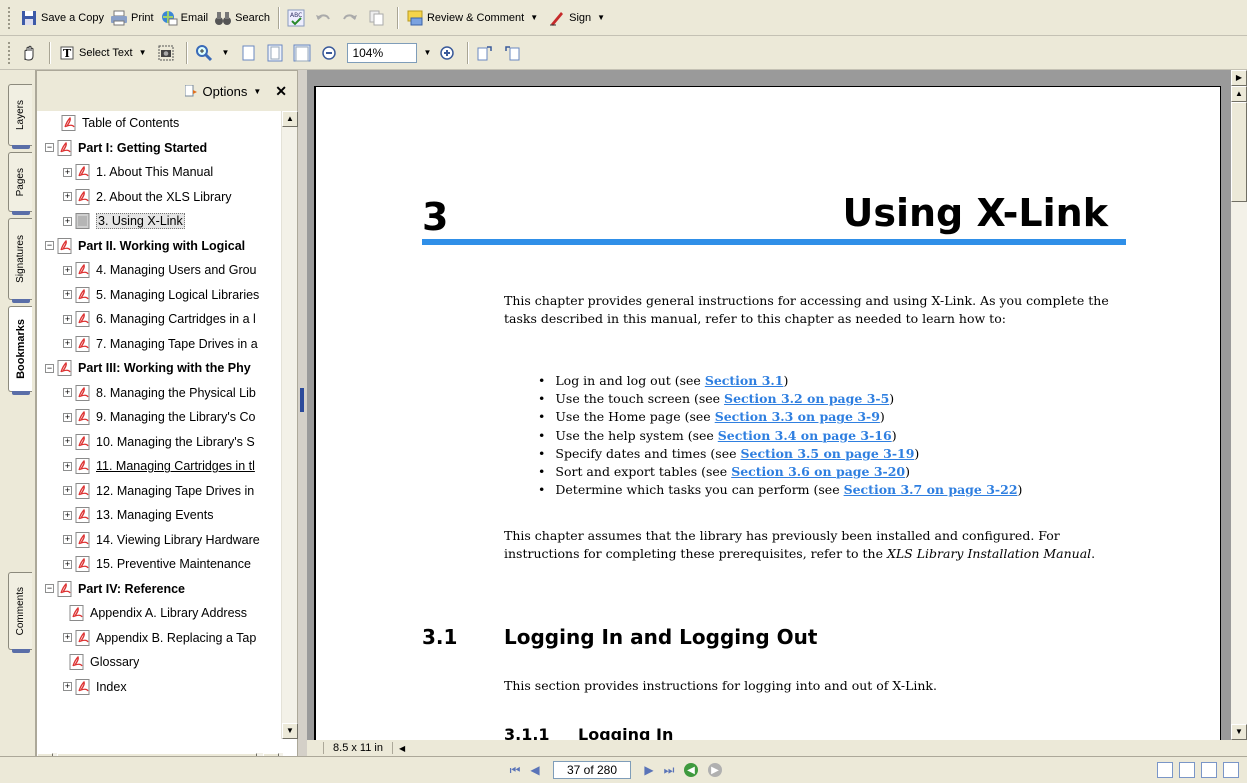 The width and height of the screenshot is (1247, 783). I want to click on bookmark-item: +3. Using X-Link, so click(160, 221).